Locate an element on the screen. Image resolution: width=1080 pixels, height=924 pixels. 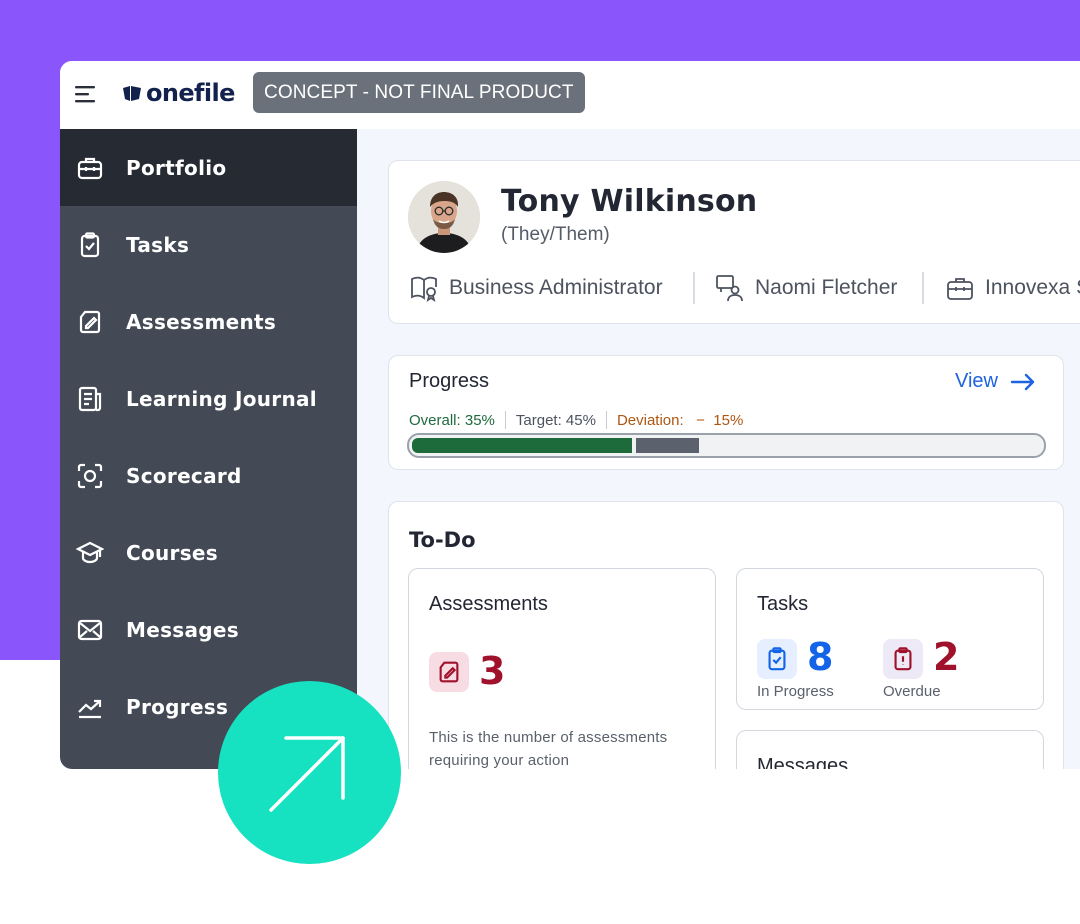
sidebar-item-label: Messages is located at coordinates (182, 629).